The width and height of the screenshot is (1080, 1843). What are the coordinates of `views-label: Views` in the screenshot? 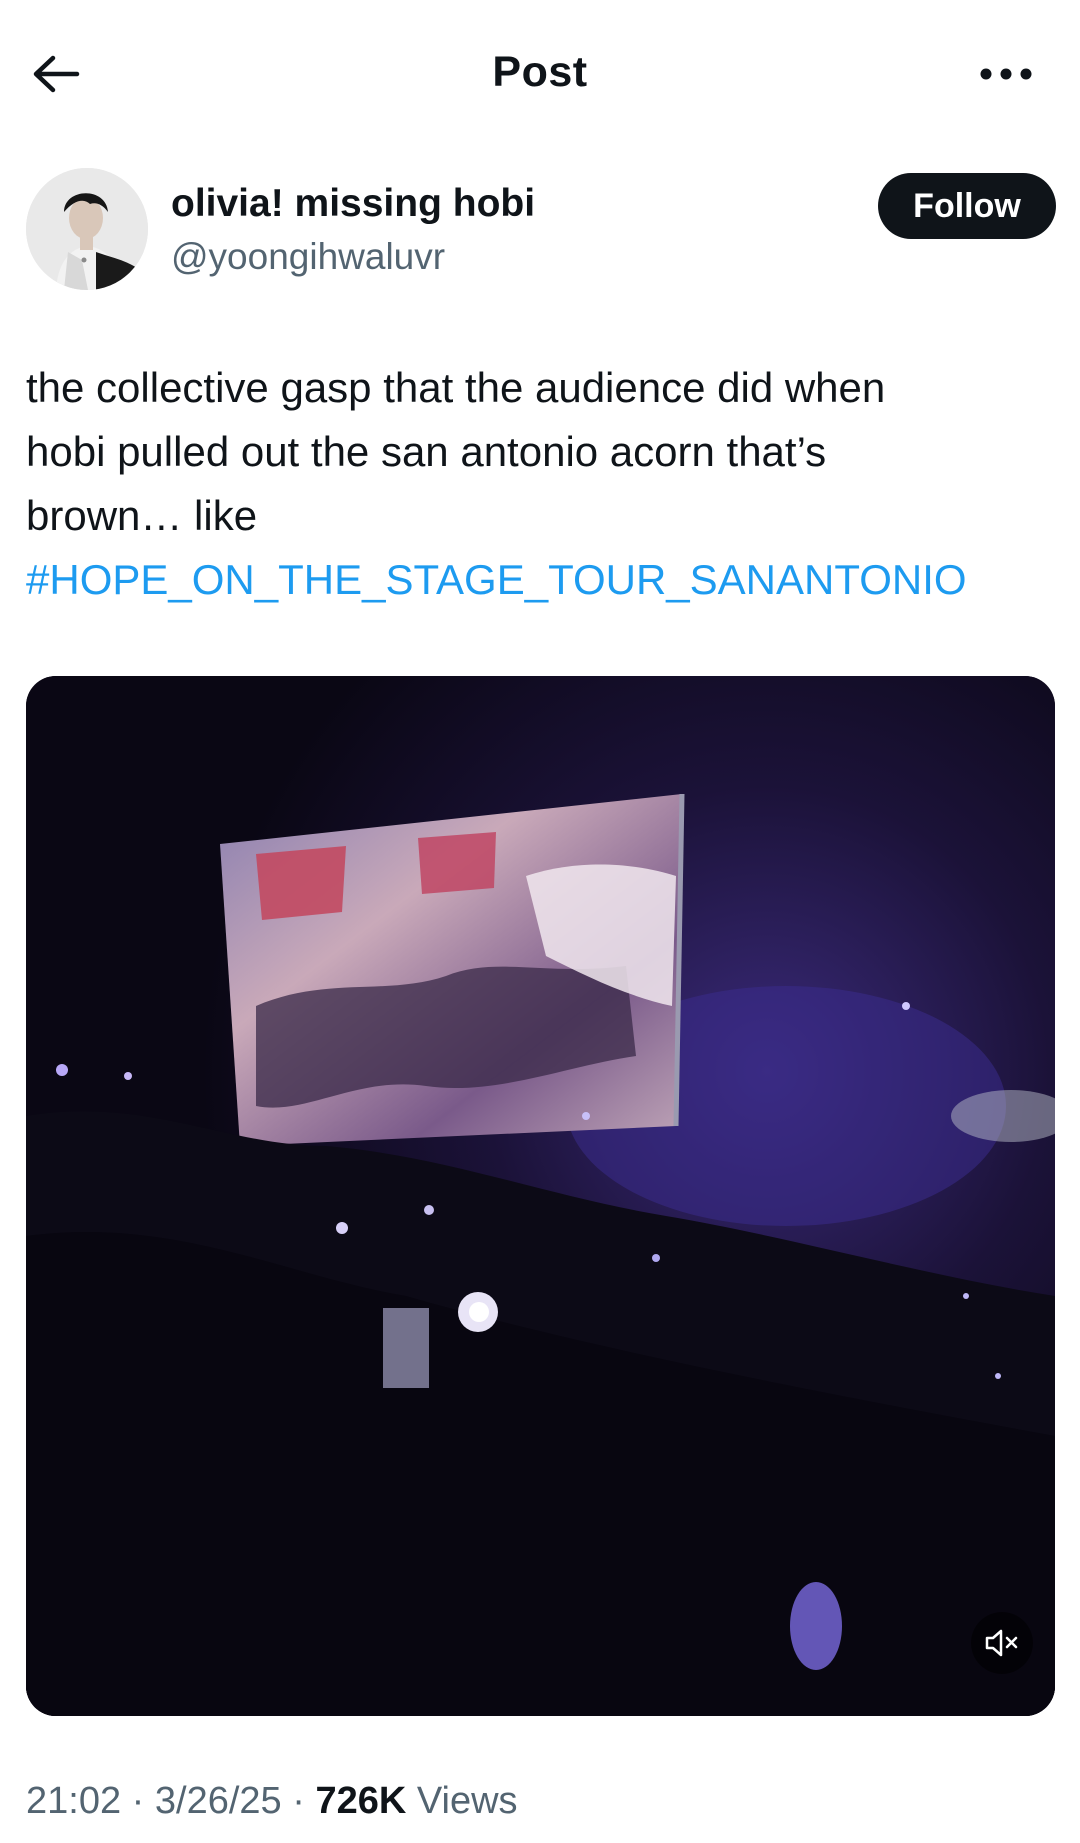 It's located at (467, 1801).